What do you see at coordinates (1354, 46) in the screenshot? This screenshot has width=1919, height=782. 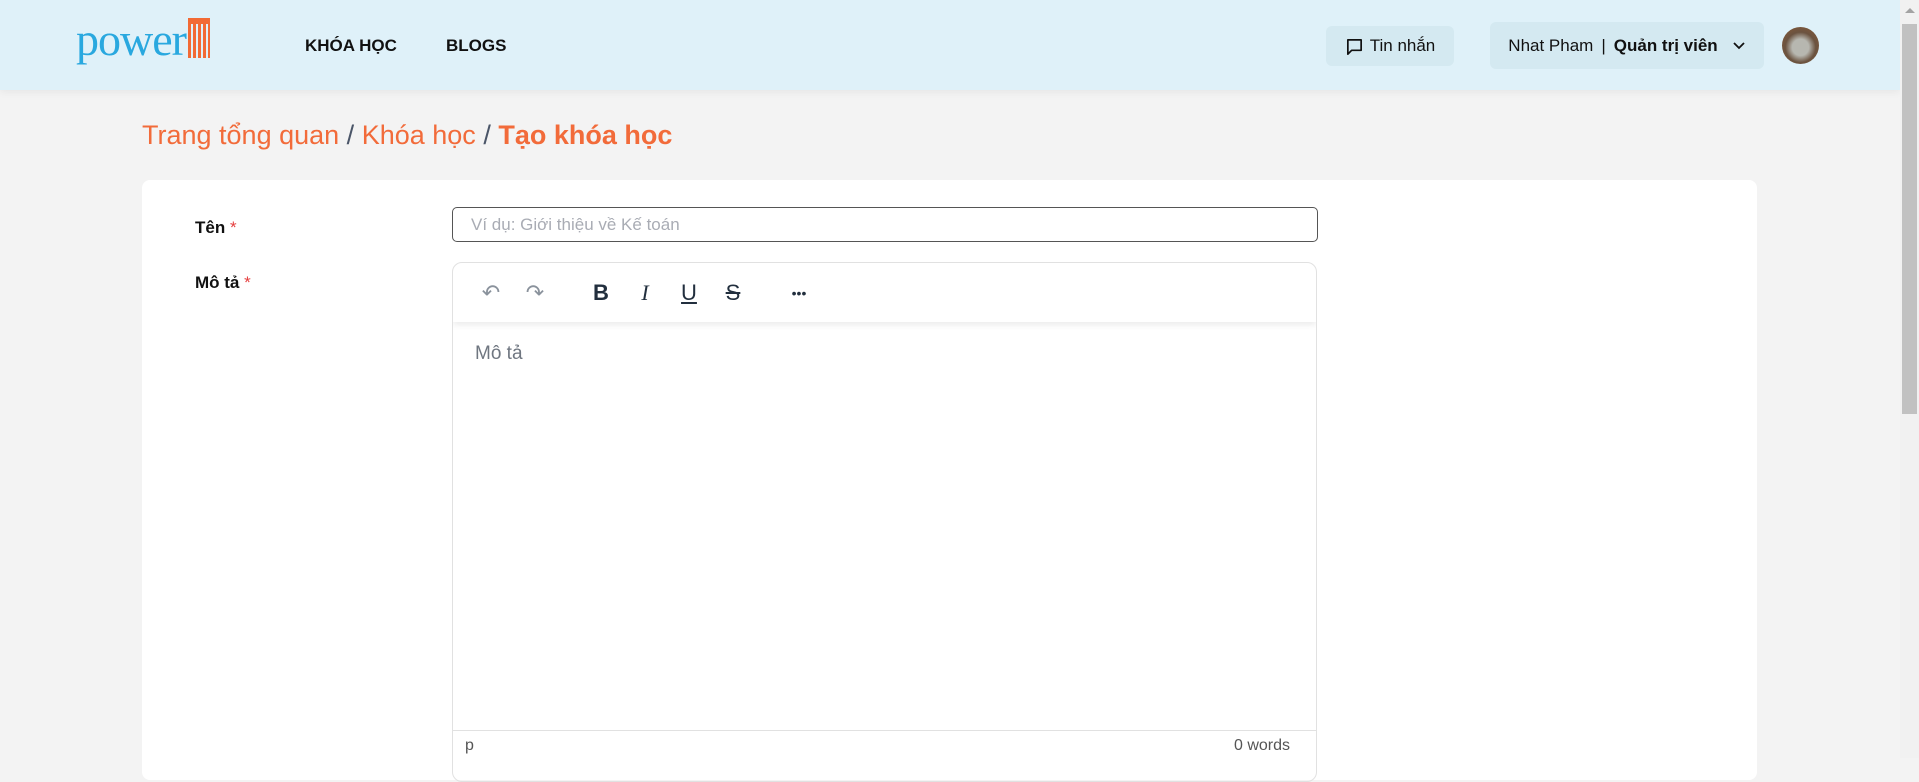 I see `message-icon` at bounding box center [1354, 46].